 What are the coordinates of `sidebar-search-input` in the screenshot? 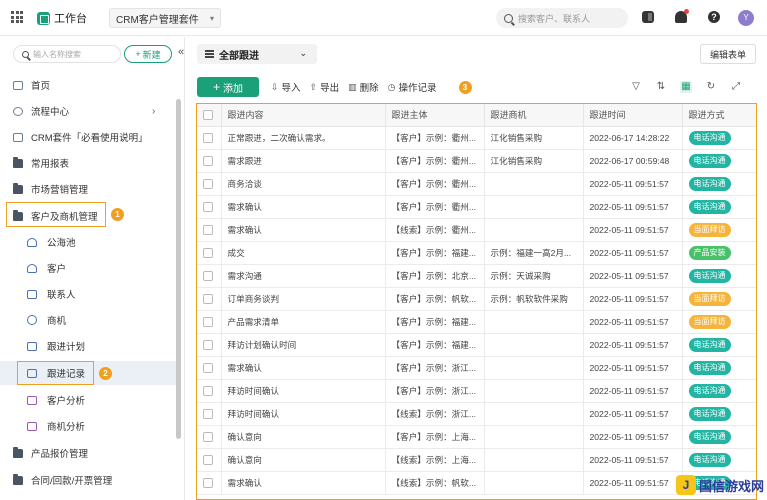 It's located at (73, 54).